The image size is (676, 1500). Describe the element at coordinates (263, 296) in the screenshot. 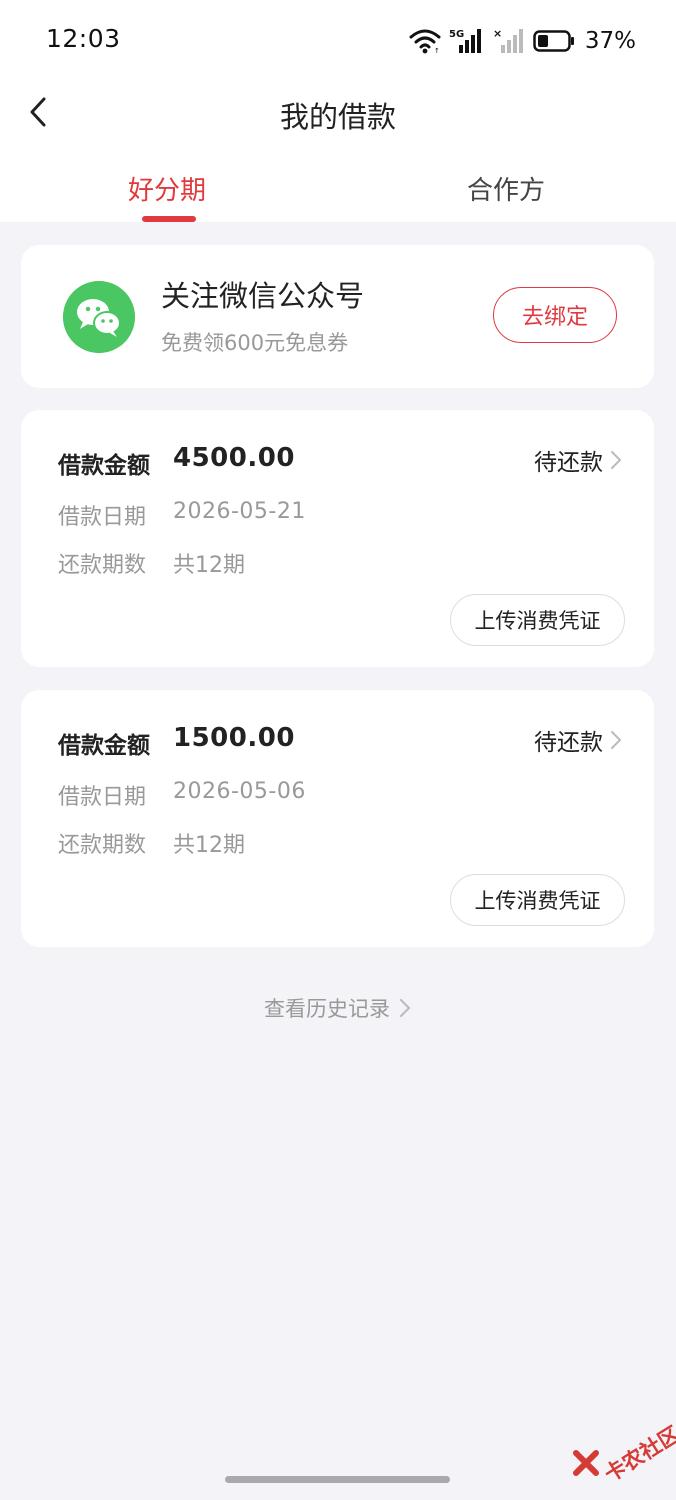

I see `promo-title: 关注微信公众号` at that location.